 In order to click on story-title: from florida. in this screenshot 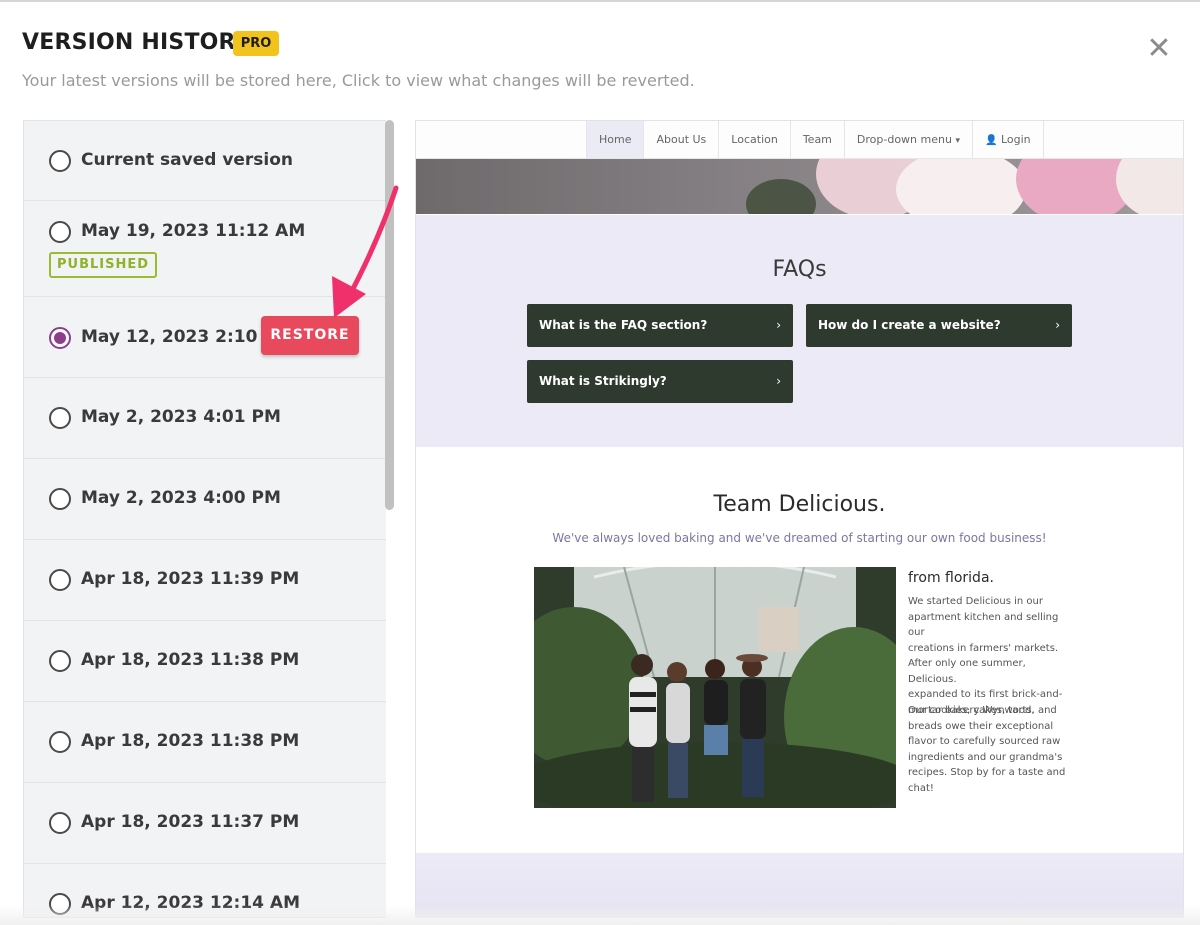, I will do `click(951, 578)`.